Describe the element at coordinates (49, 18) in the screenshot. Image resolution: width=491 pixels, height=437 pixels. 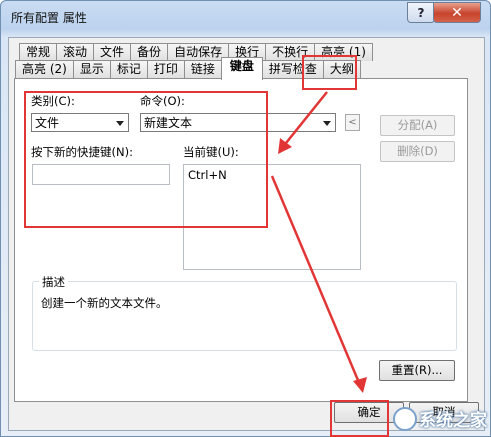
I see `window-title: 所有配置 属性` at that location.